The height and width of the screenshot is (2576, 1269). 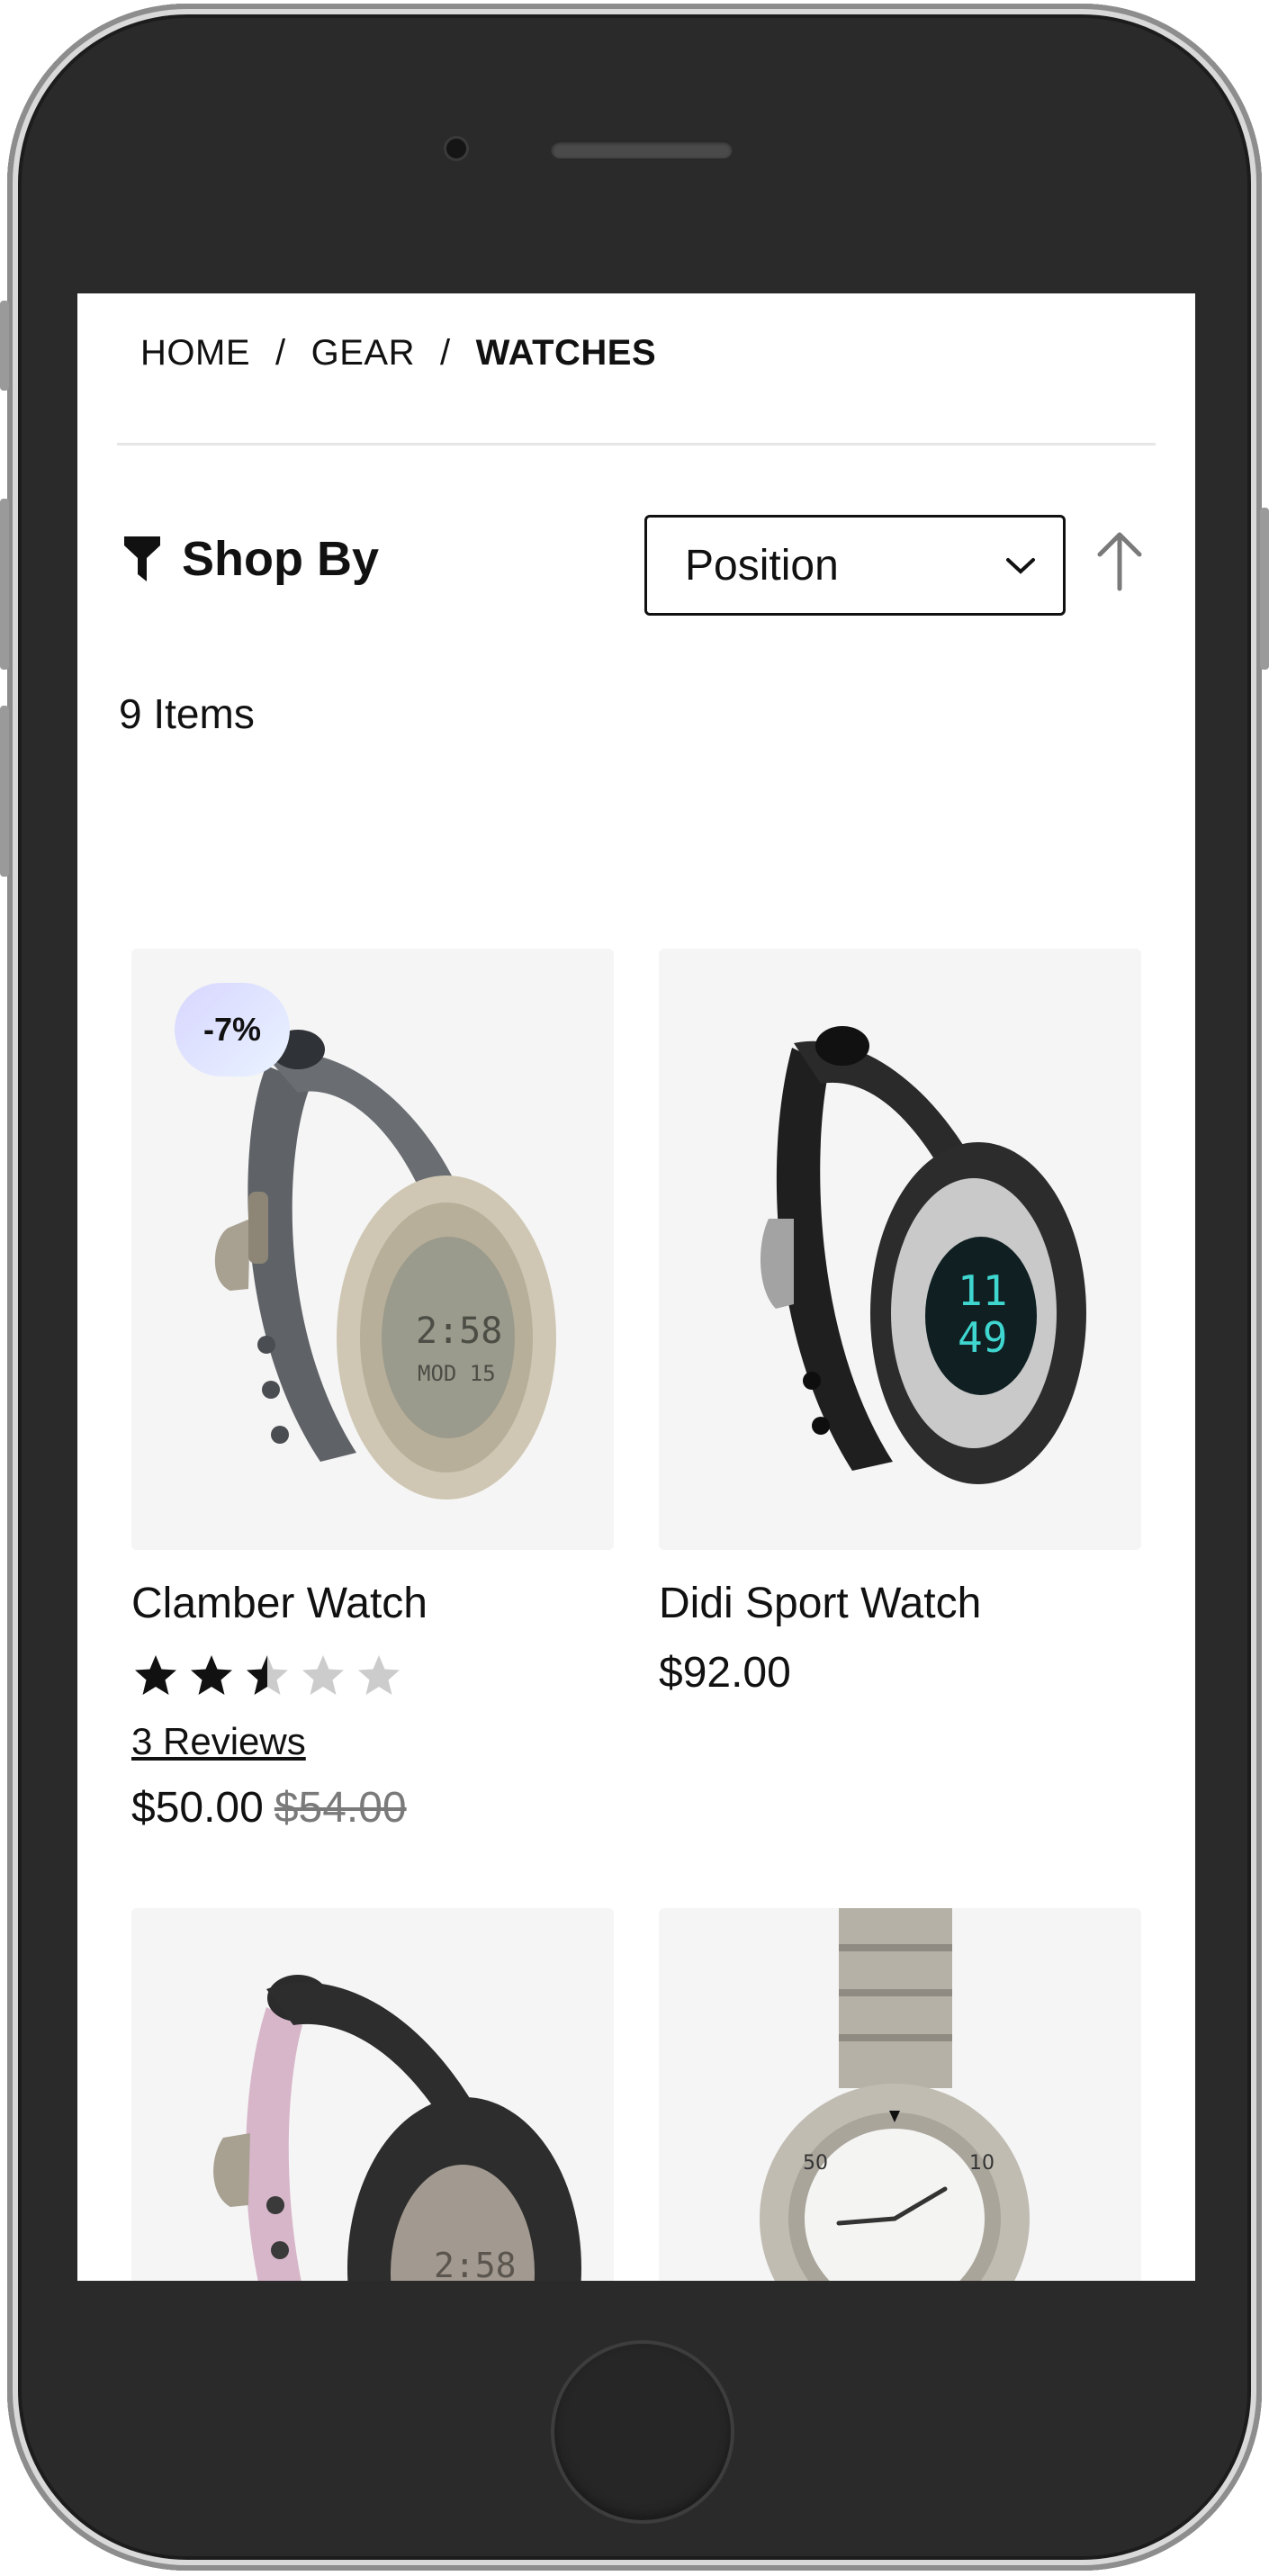 What do you see at coordinates (642, 149) in the screenshot?
I see `speaker-grille` at bounding box center [642, 149].